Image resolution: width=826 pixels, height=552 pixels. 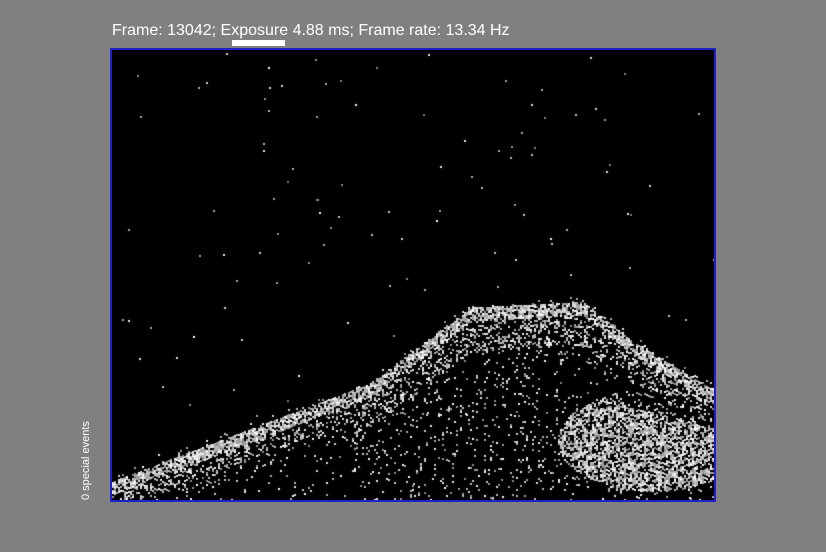 What do you see at coordinates (321, 30) in the screenshot?
I see `exposure-value: 4.88 ms` at bounding box center [321, 30].